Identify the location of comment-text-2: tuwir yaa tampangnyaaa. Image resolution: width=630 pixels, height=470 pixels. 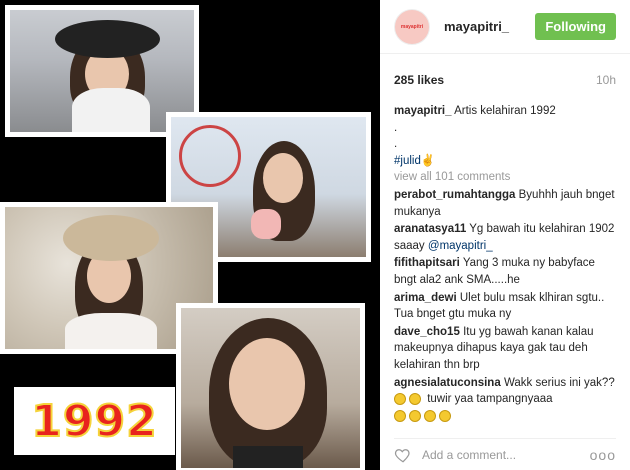
(490, 399).